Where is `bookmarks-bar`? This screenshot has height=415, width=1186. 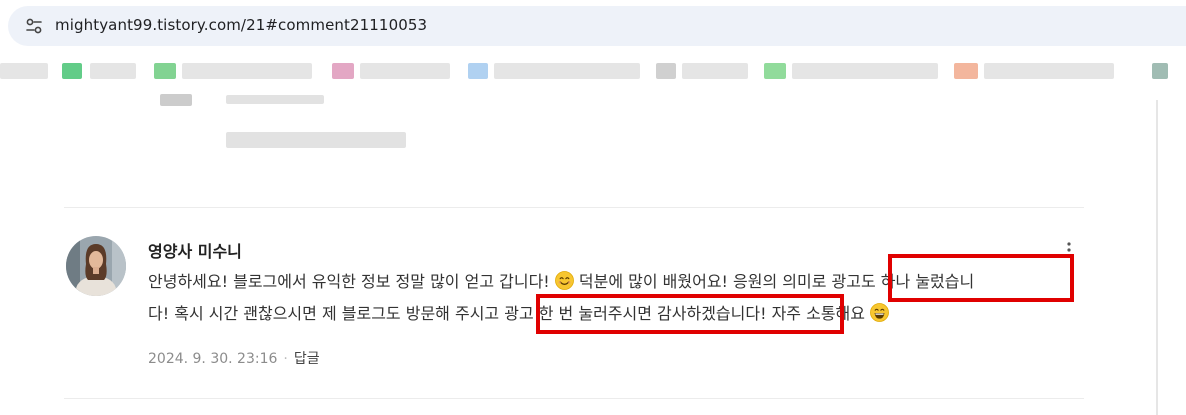 bookmarks-bar is located at coordinates (593, 71).